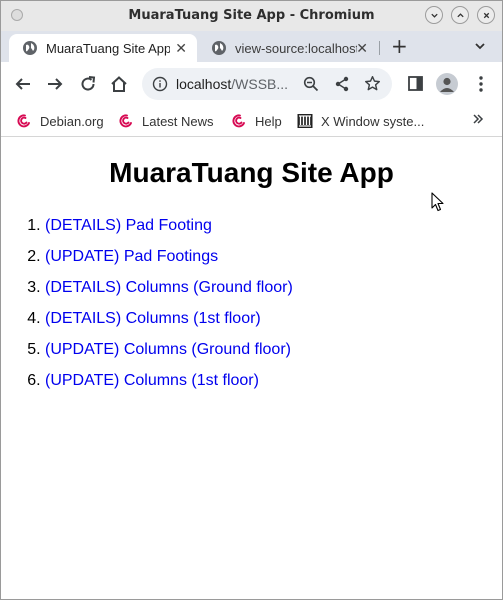  Describe the element at coordinates (72, 121) in the screenshot. I see `bookmark-label: Debian.org` at that location.